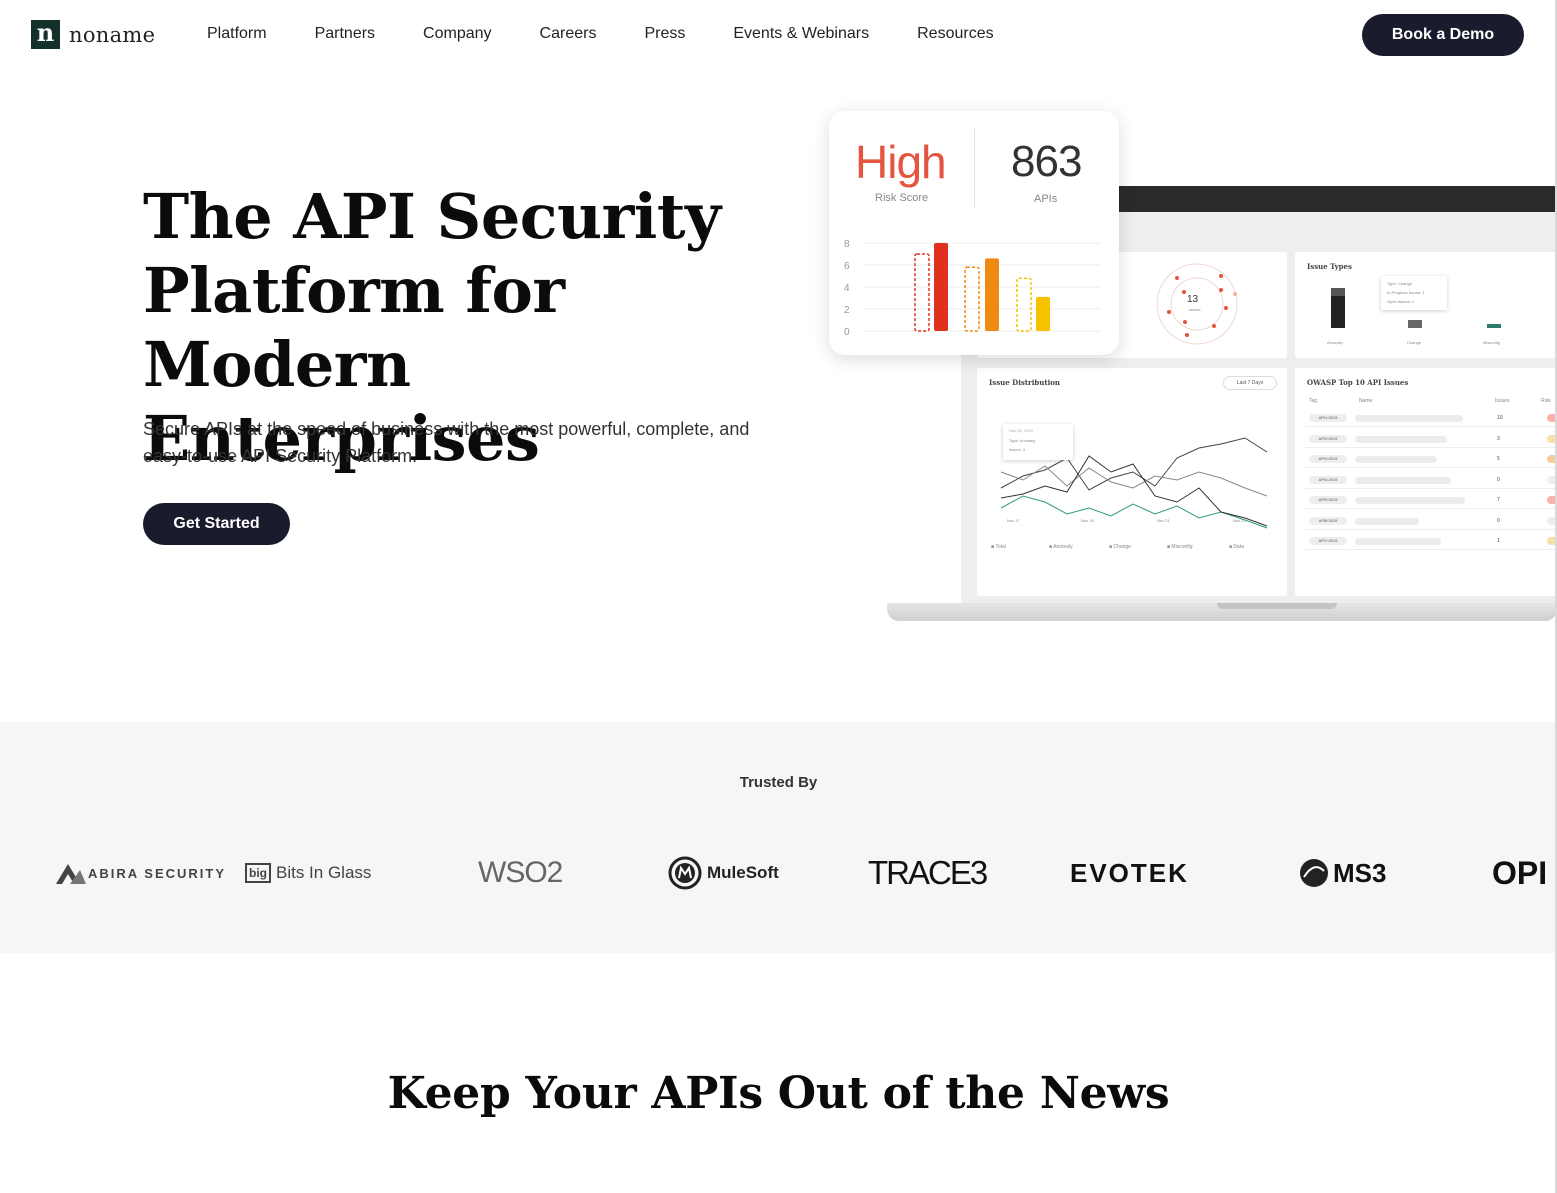 The image size is (1557, 1193). I want to click on owasp-row-tag: API6:2019, so click(1328, 520).